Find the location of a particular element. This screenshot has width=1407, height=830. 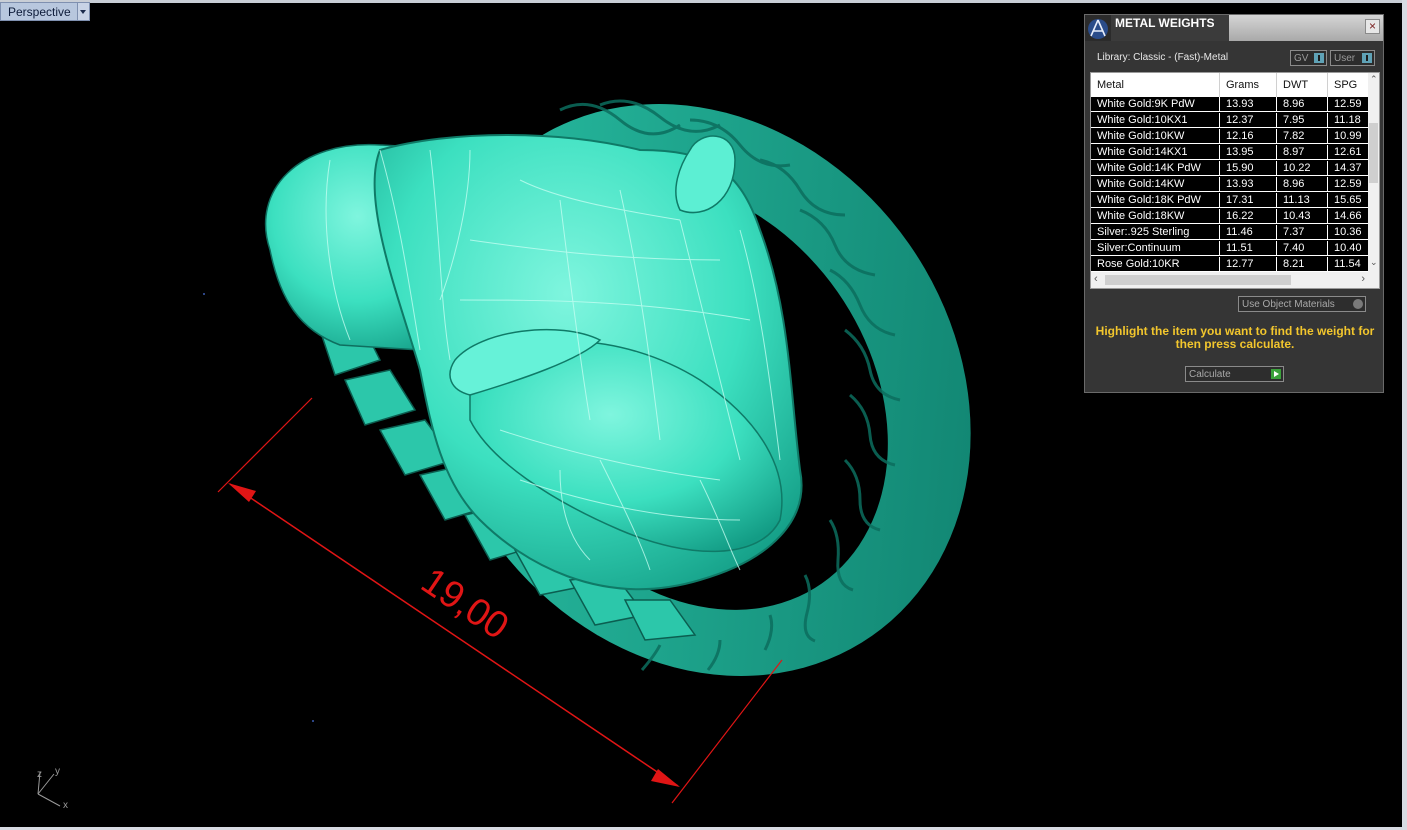

horizontal-scrollbar: ‹ › is located at coordinates (1235, 280).